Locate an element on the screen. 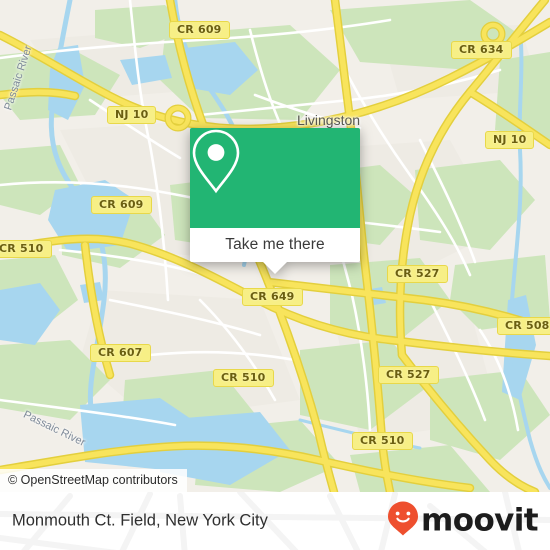 This screenshot has height=550, width=550. road-shield: CR 634 is located at coordinates (481, 50).